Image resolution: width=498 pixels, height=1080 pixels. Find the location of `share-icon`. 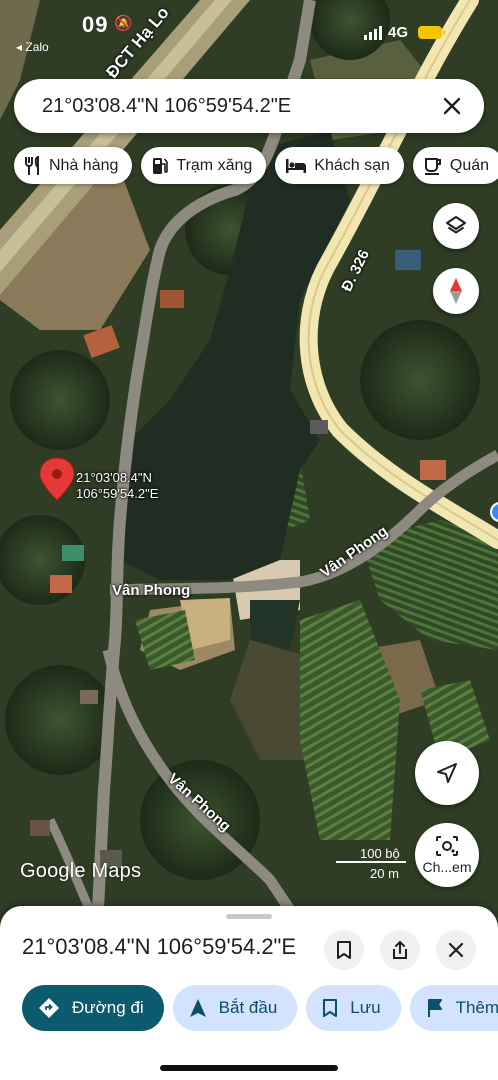

share-icon is located at coordinates (400, 950).